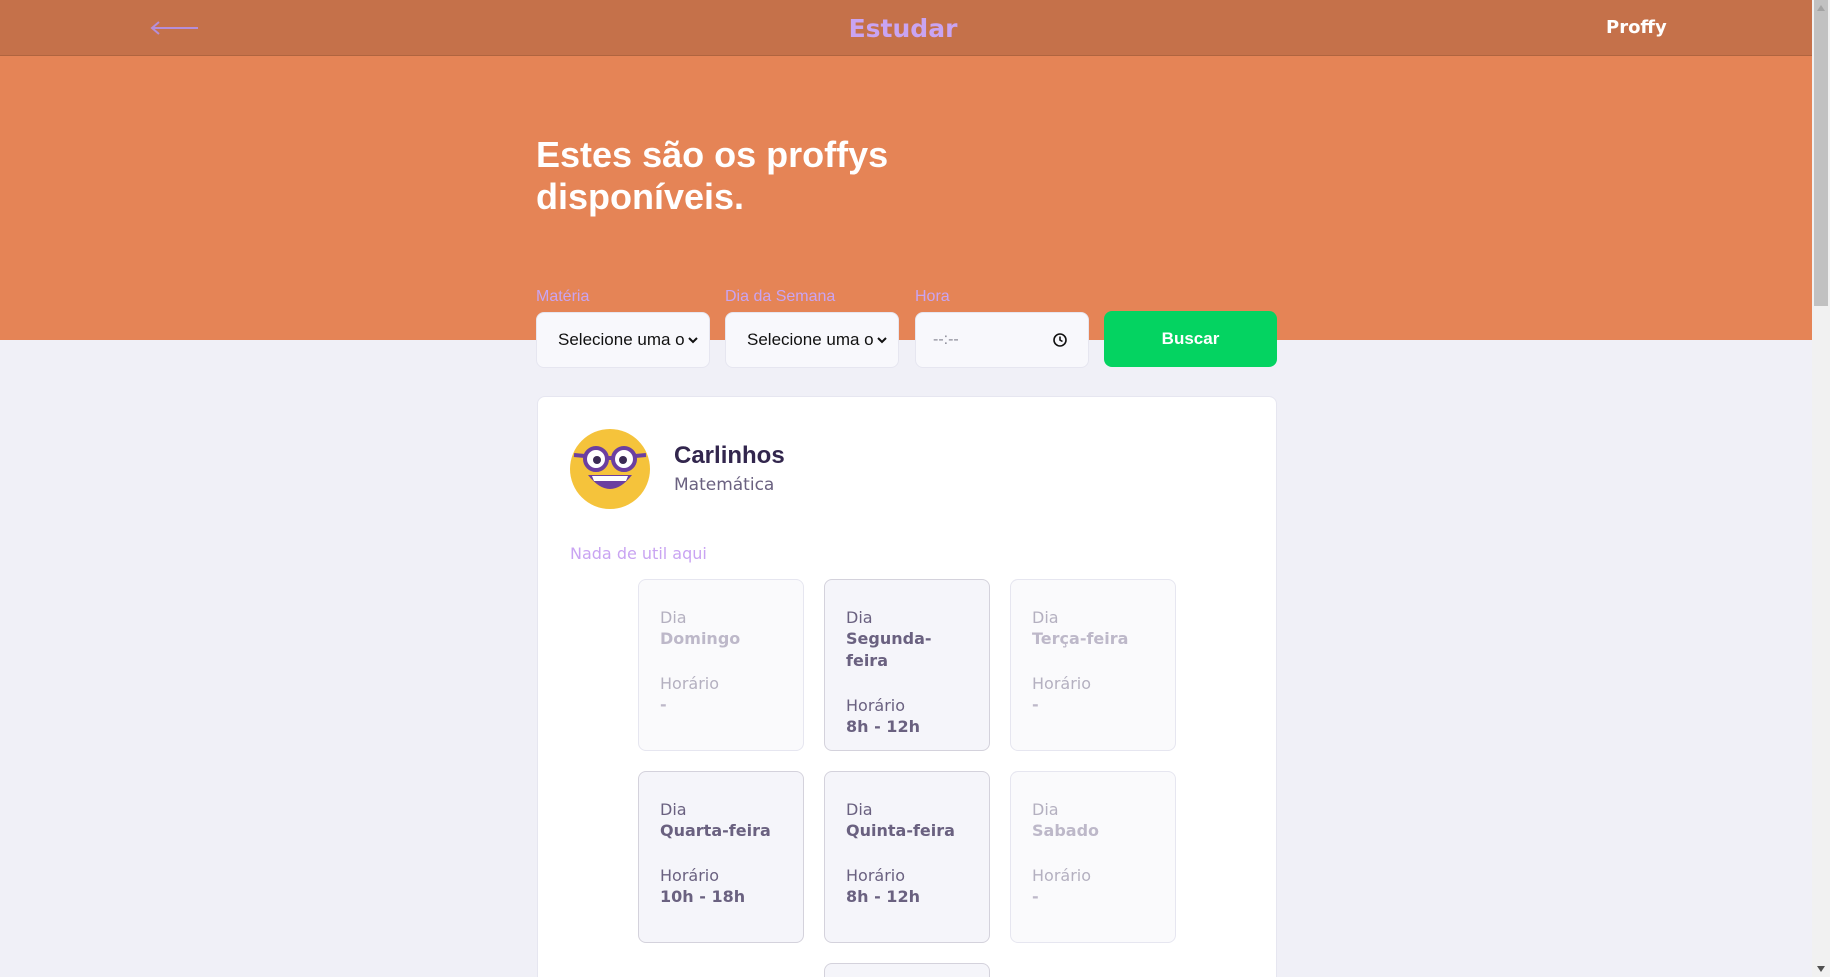 The image size is (1830, 977). Describe the element at coordinates (638, 553) in the screenshot. I see `teacher-bio: Nada de util aqui` at that location.